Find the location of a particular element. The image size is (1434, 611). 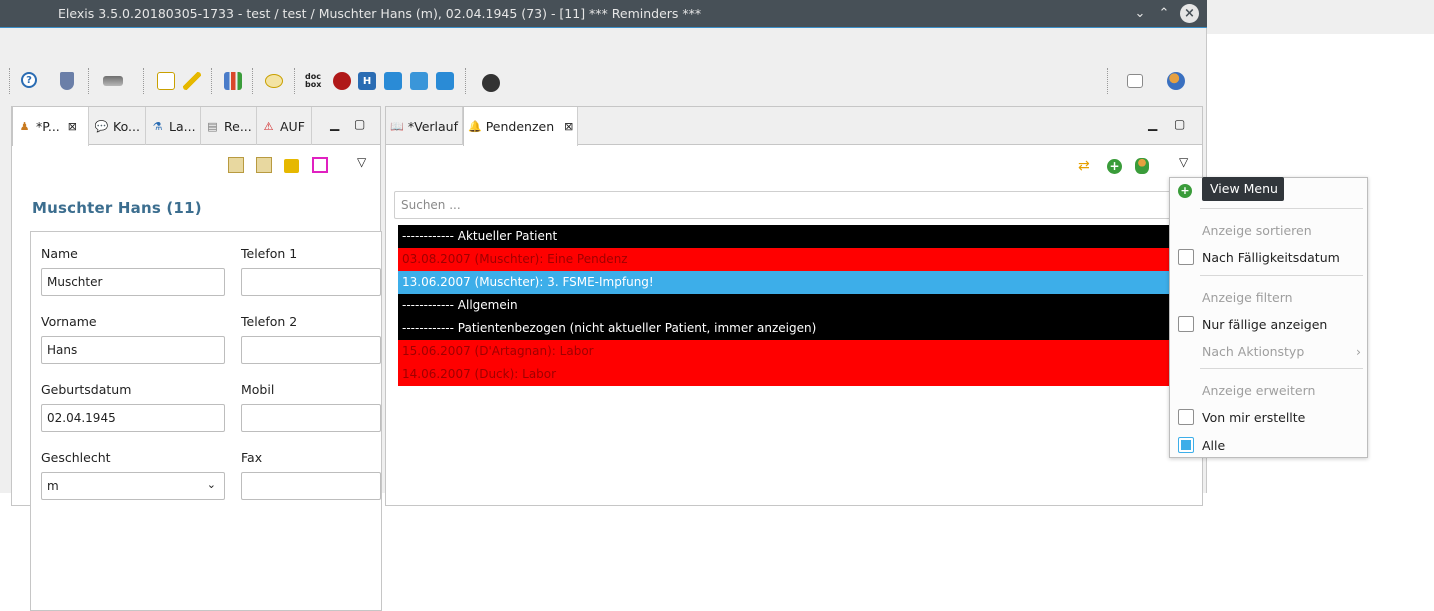

scope-icon is located at coordinates (113, 81).